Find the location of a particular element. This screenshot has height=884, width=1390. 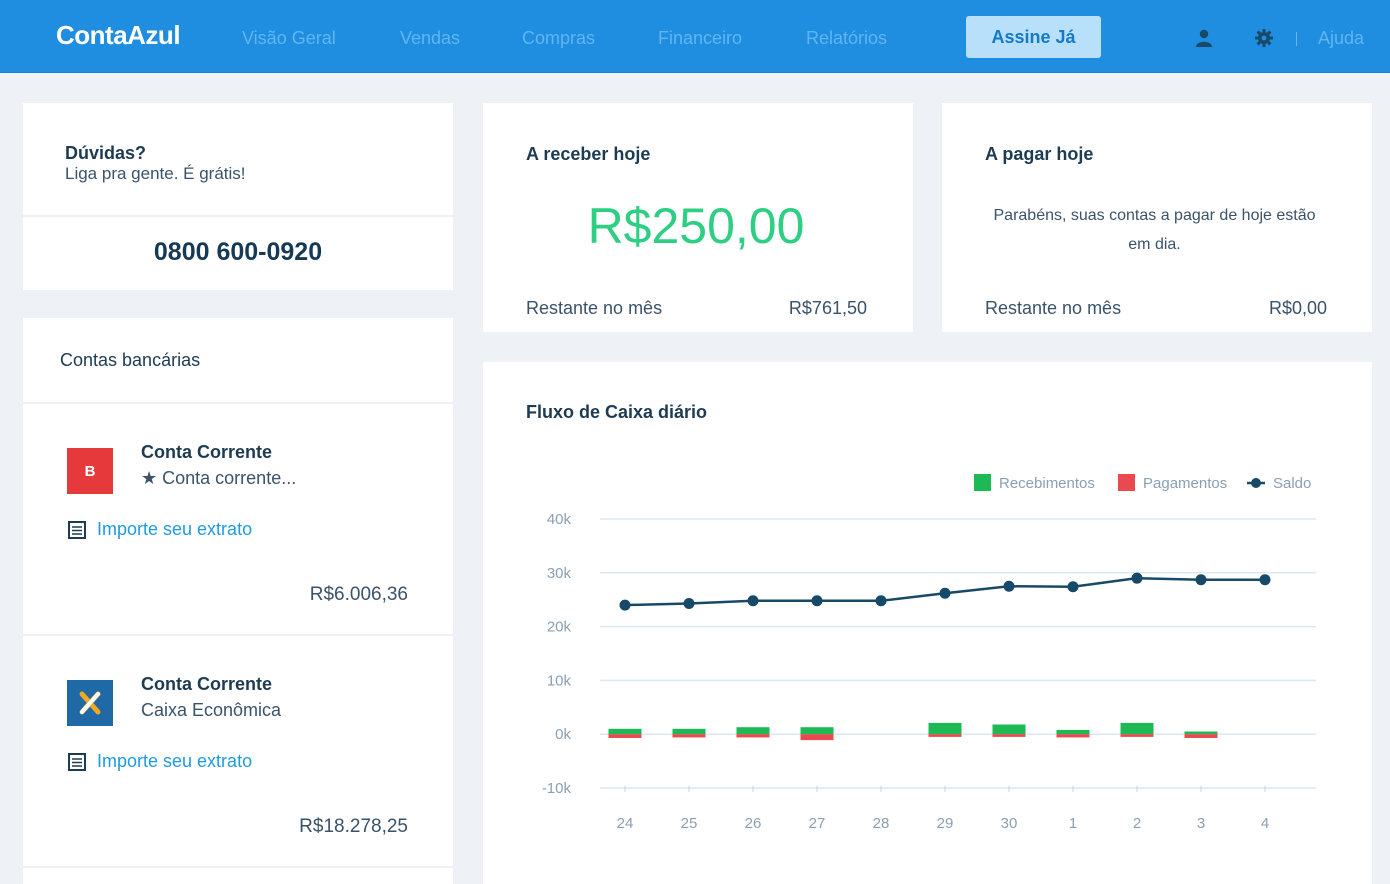

support-subtitle: Liga pra gente. É grátis! is located at coordinates (155, 173).